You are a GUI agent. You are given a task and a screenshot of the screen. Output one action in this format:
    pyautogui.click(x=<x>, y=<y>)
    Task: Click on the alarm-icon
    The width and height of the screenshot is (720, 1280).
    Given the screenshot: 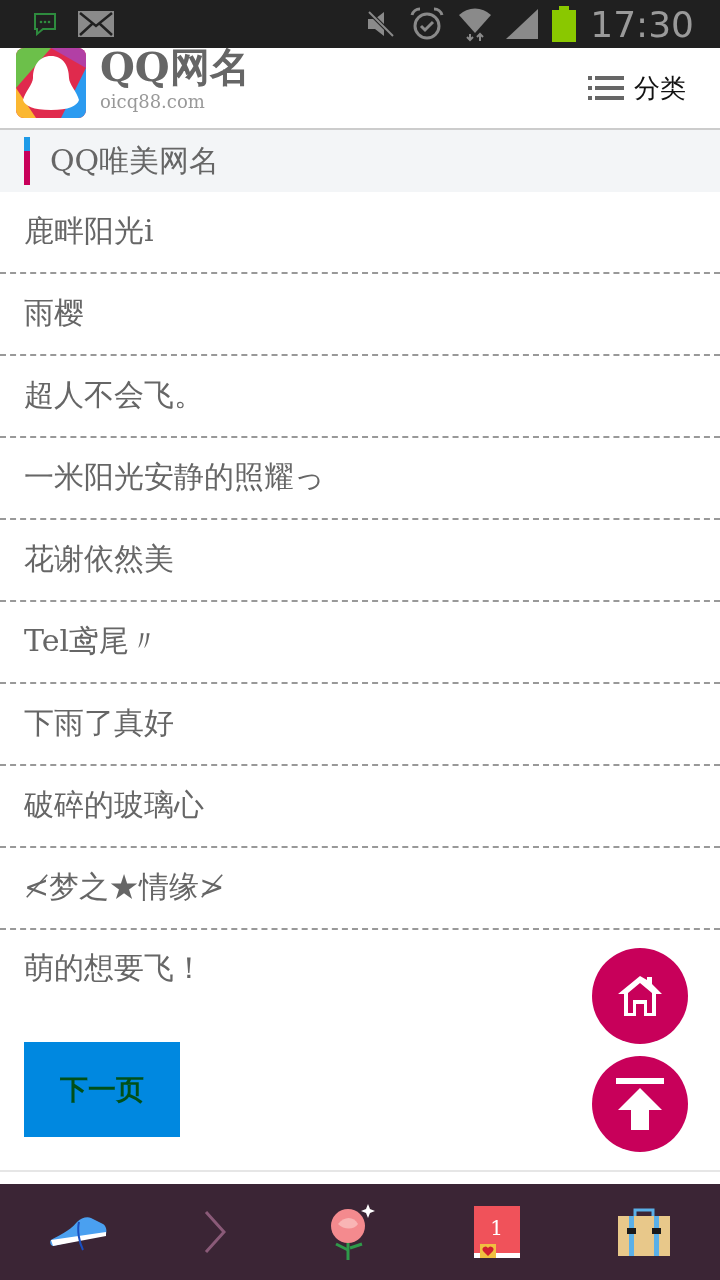 What is the action you would take?
    pyautogui.click(x=427, y=24)
    